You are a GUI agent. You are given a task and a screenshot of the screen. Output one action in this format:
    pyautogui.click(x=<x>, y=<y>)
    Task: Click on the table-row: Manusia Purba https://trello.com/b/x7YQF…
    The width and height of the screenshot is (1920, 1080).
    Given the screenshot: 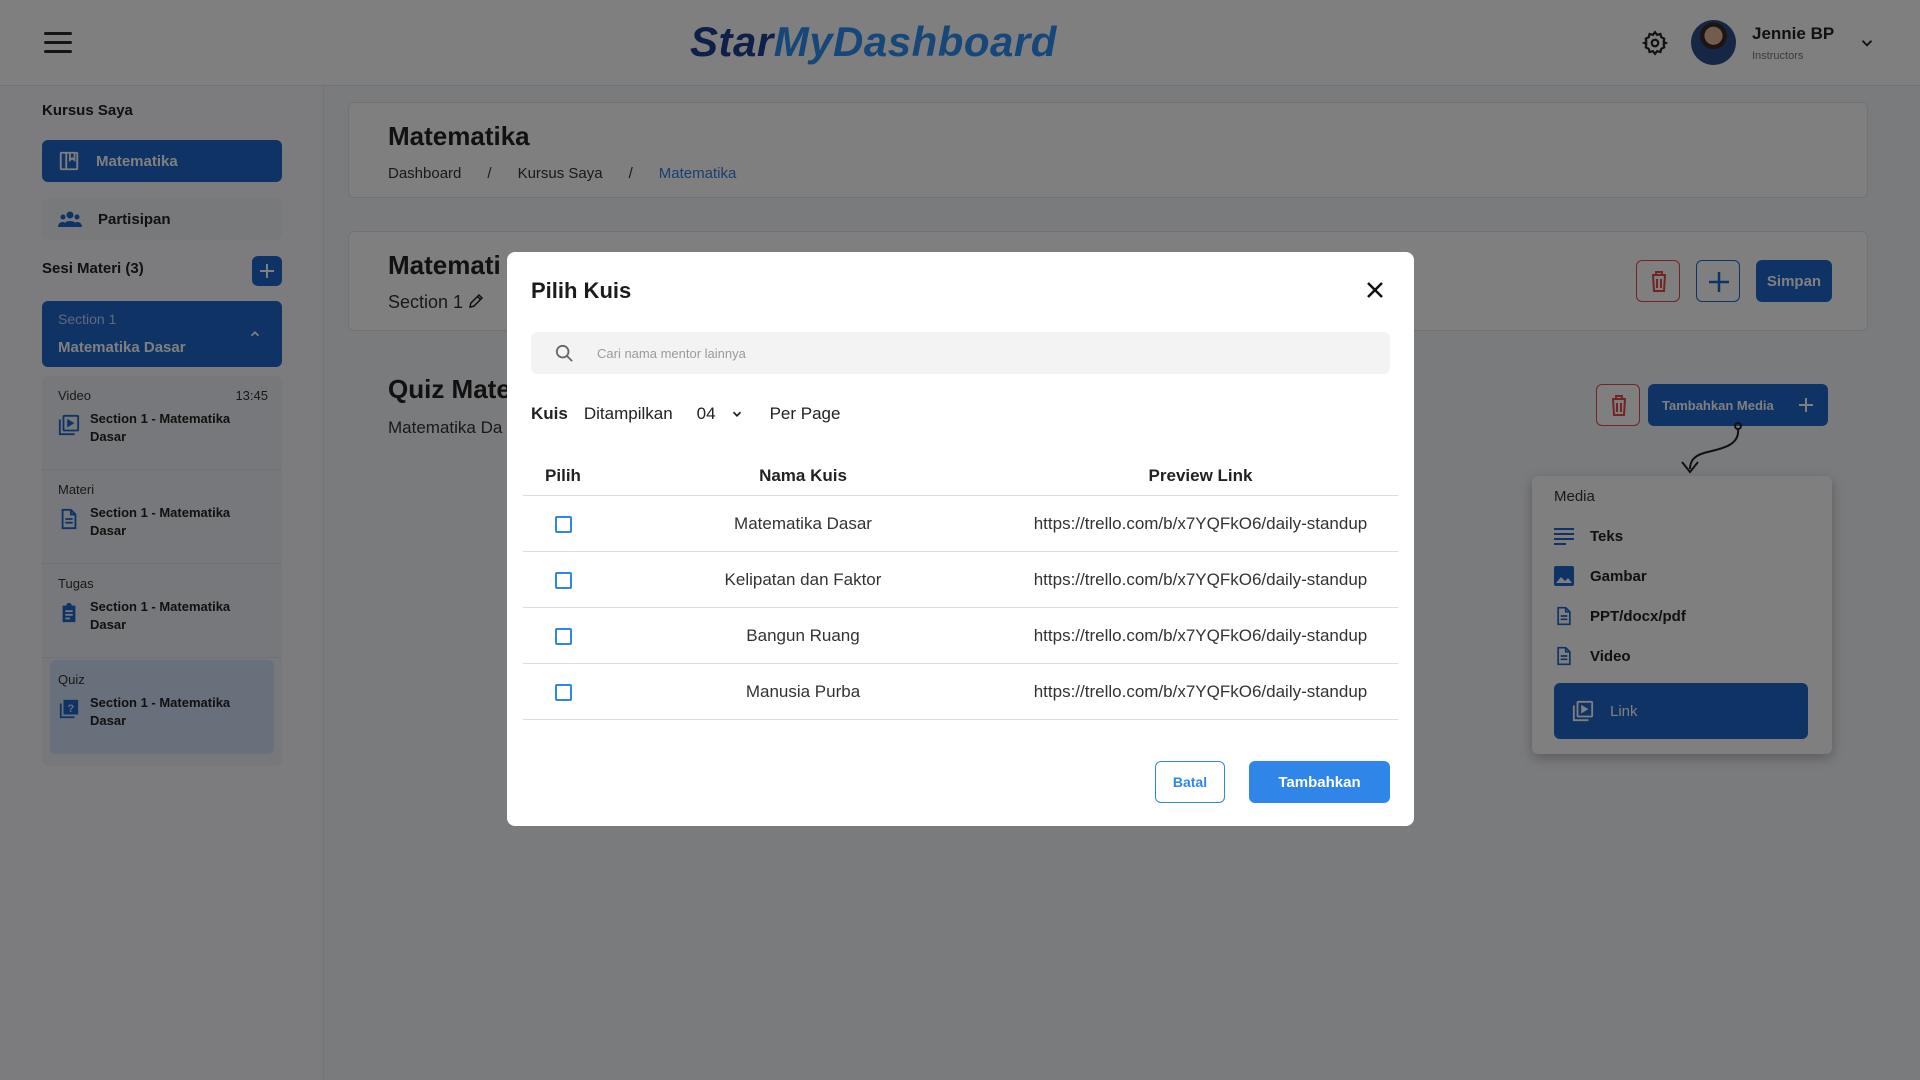 What is the action you would take?
    pyautogui.click(x=960, y=692)
    